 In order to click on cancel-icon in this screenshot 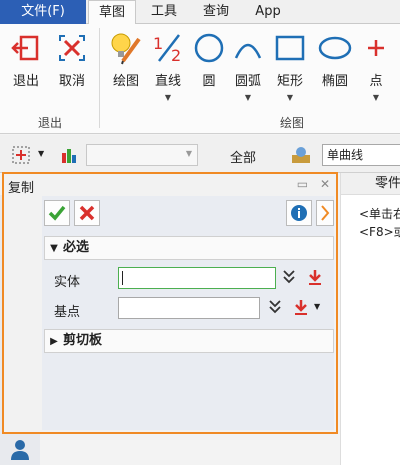, I will do `click(72, 48)`.